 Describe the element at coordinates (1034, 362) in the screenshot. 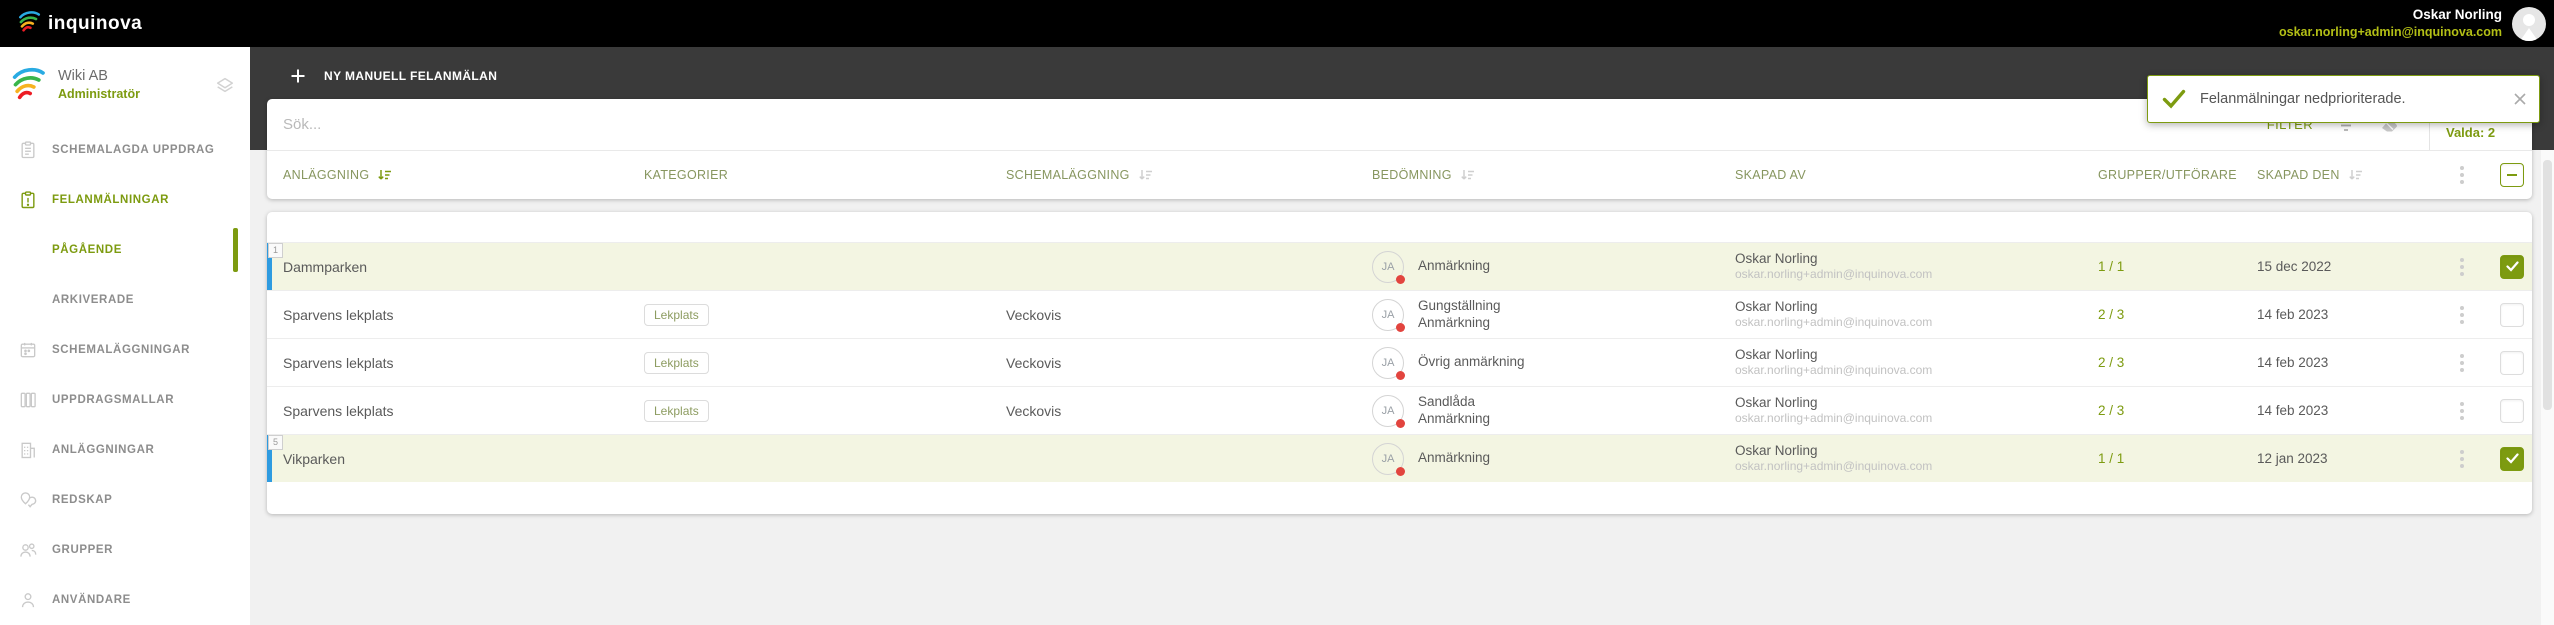

I see `cell-schemalaggning: Veckovis` at that location.